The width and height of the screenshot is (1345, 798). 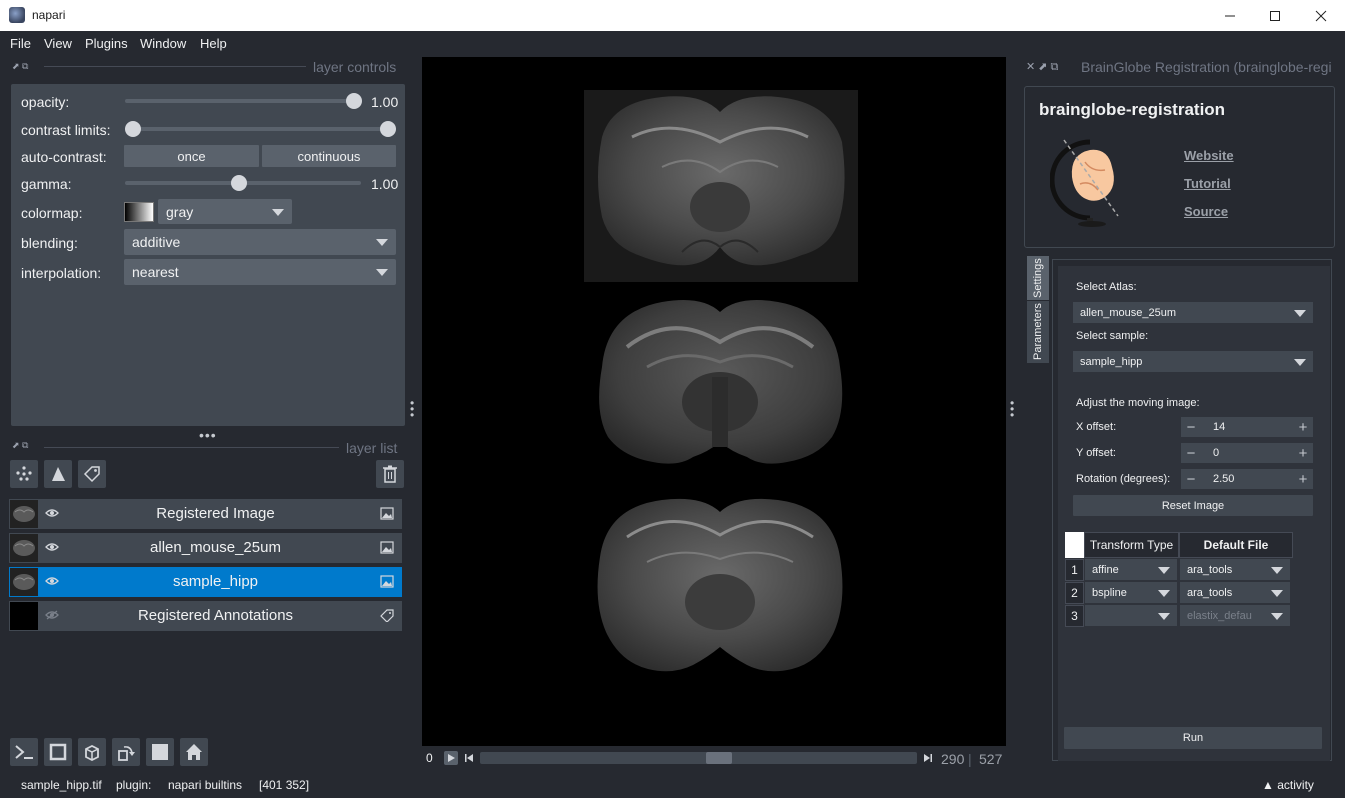 I want to click on square-icon, so click(x=58, y=752).